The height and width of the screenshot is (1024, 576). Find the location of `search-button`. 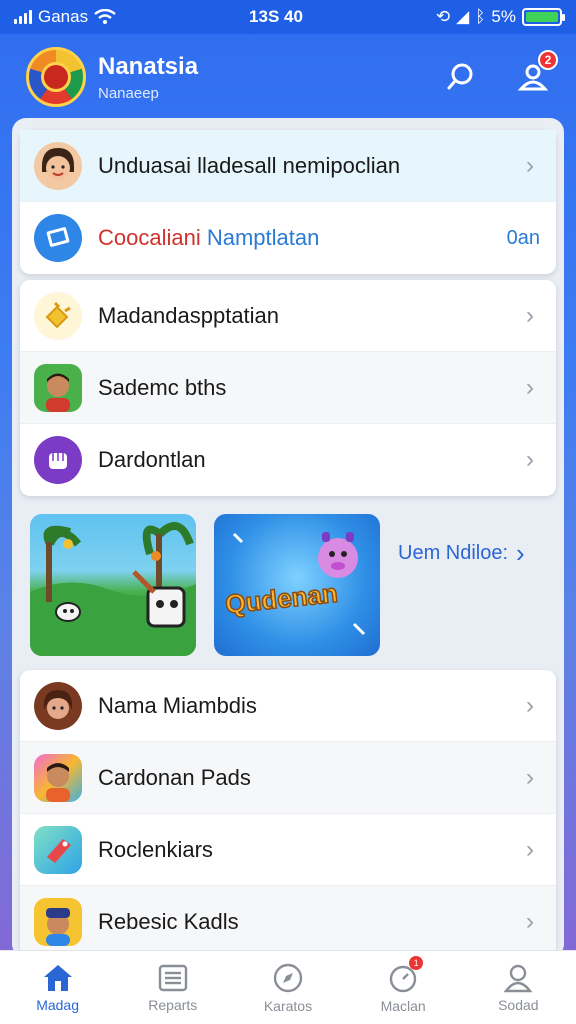

search-button is located at coordinates (461, 77).